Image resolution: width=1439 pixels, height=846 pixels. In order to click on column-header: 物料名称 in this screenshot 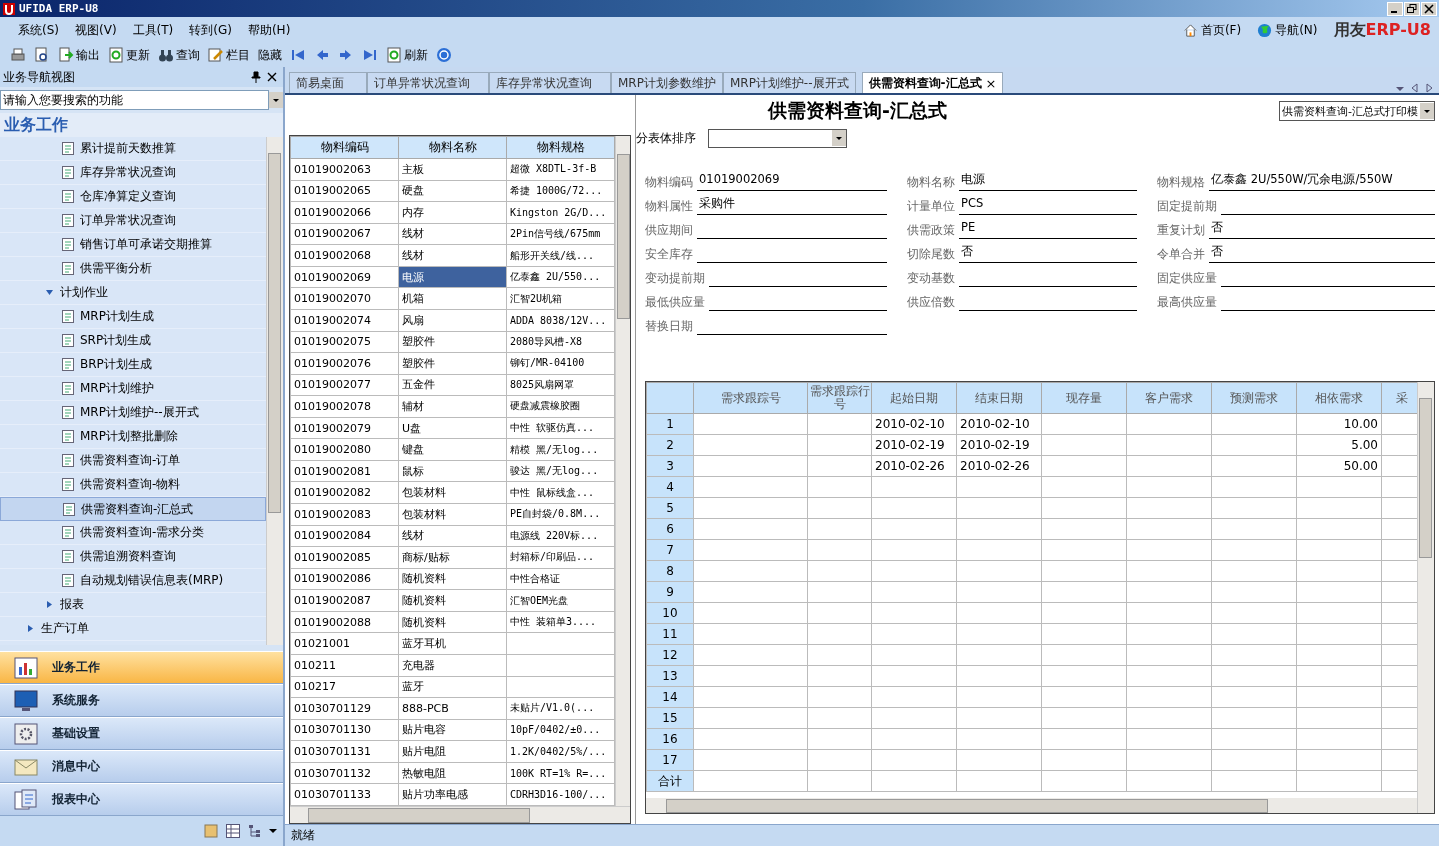, I will do `click(452, 147)`.